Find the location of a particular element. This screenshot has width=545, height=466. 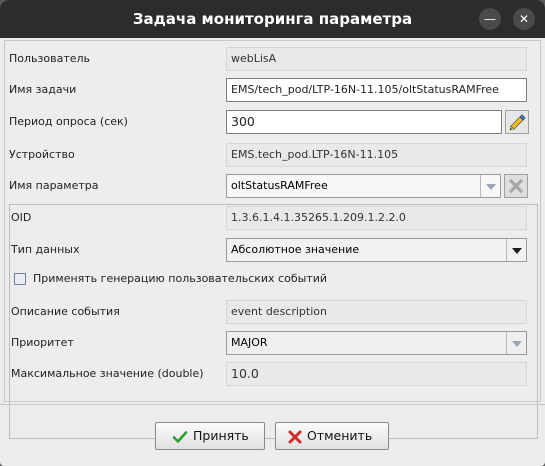

red-x-icon is located at coordinates (295, 437).